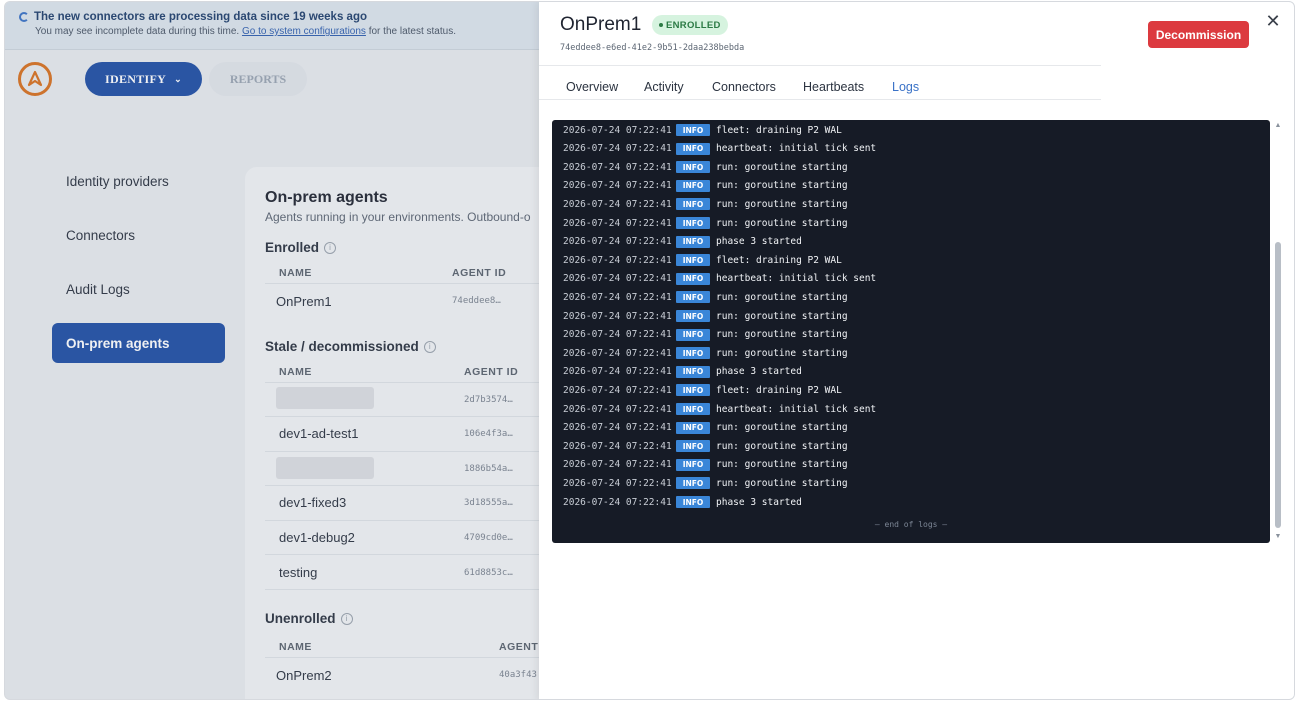 This screenshot has width=1299, height=702. Describe the element at coordinates (1278, 537) in the screenshot. I see `scroll-down-icon: ▼` at that location.